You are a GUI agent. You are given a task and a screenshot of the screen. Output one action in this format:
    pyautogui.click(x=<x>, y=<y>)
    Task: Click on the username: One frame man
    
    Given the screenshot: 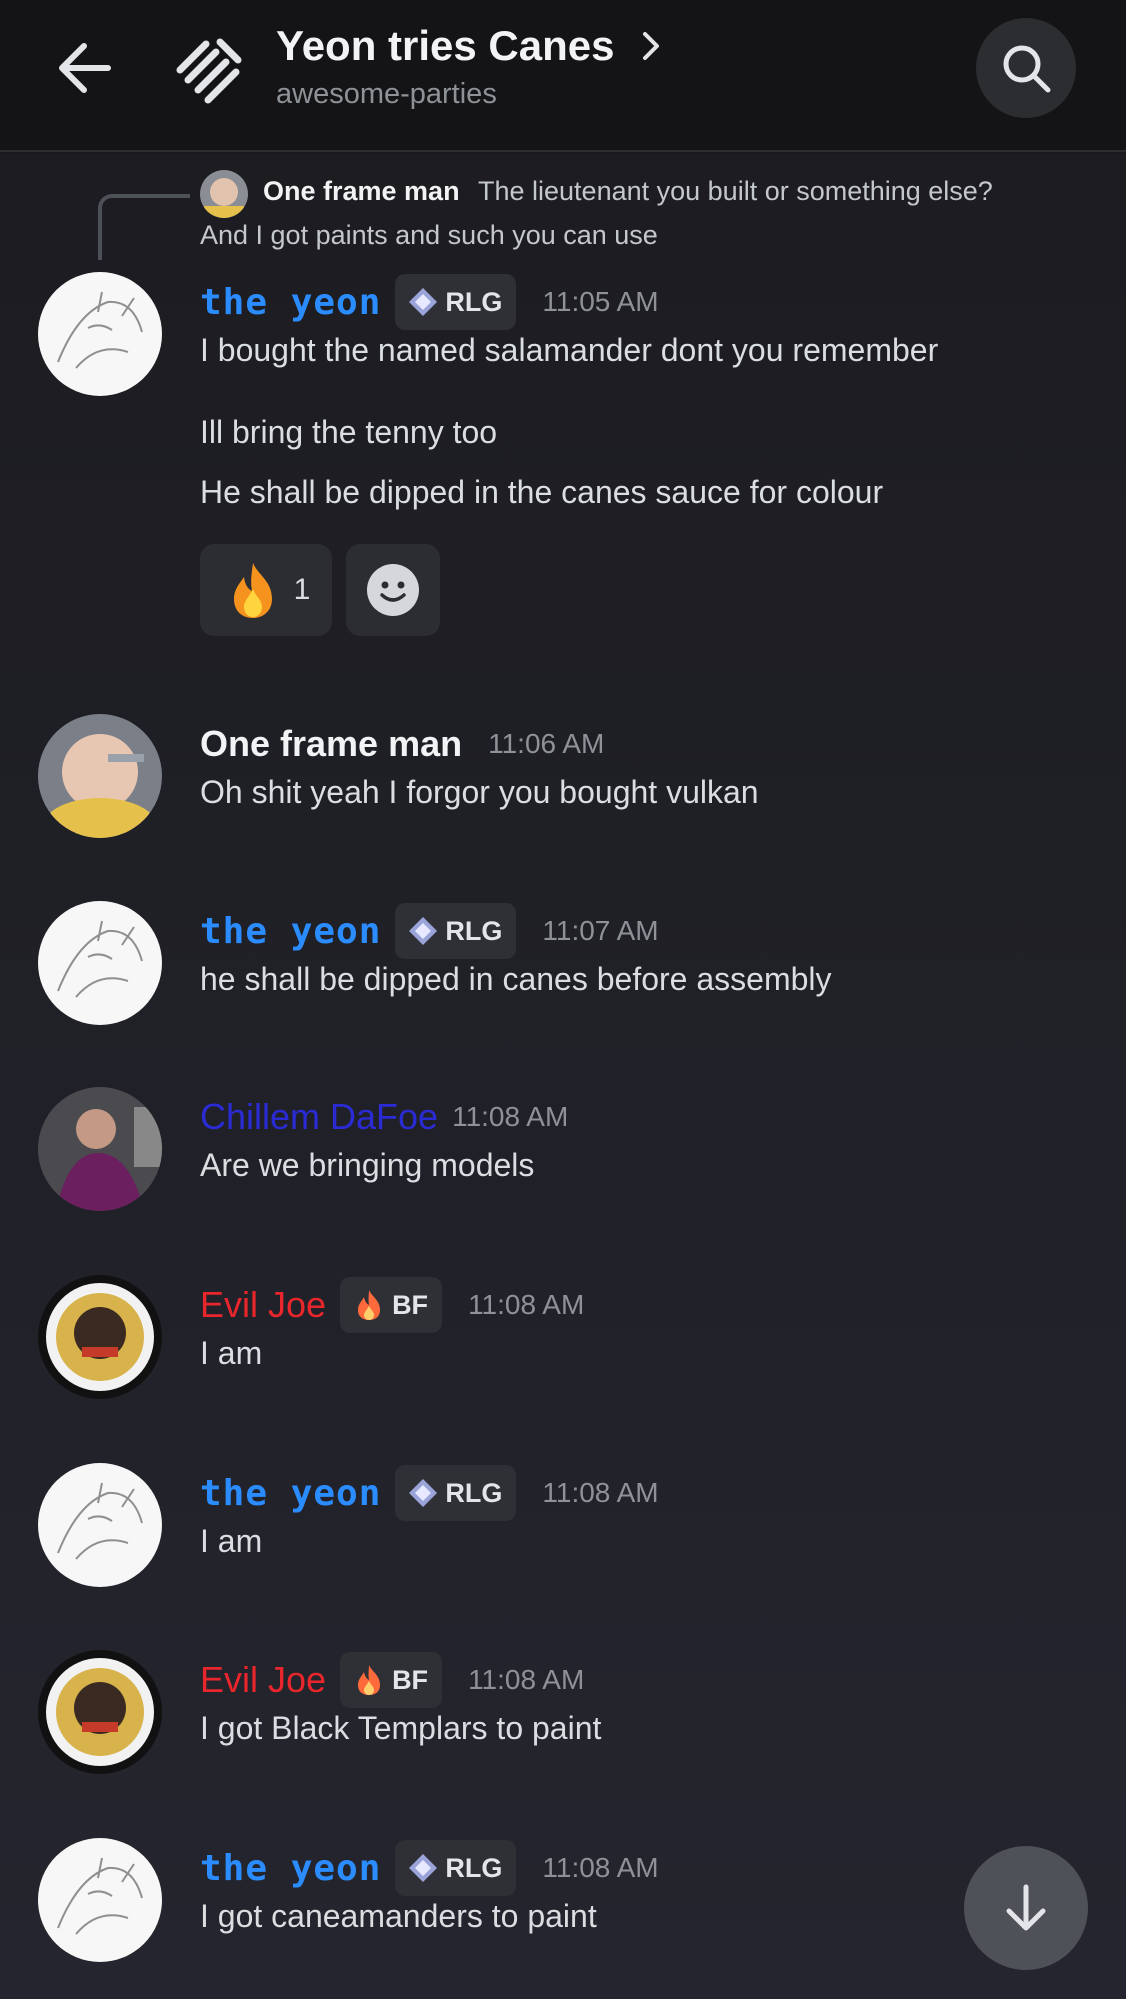 What is the action you would take?
    pyautogui.click(x=331, y=744)
    